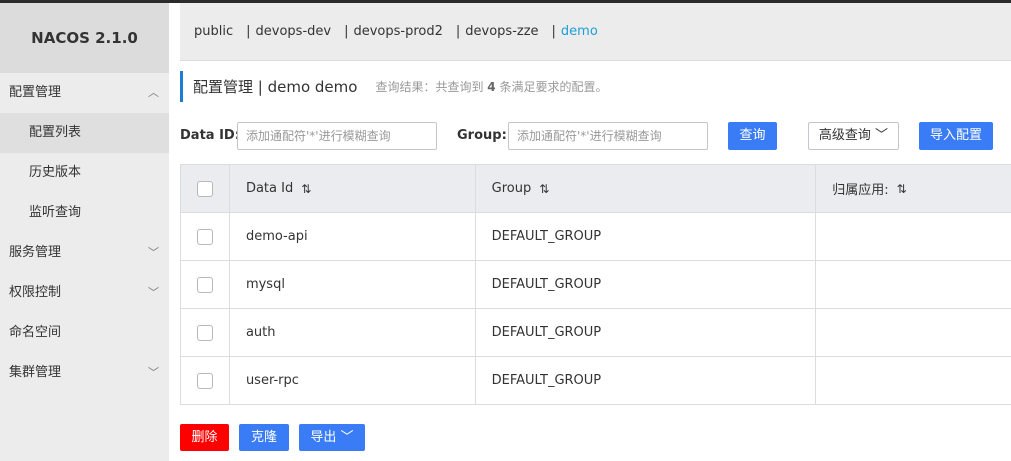 The image size is (1011, 461). Describe the element at coordinates (913, 188) in the screenshot. I see `header-app: 归属应用: ⇅` at that location.